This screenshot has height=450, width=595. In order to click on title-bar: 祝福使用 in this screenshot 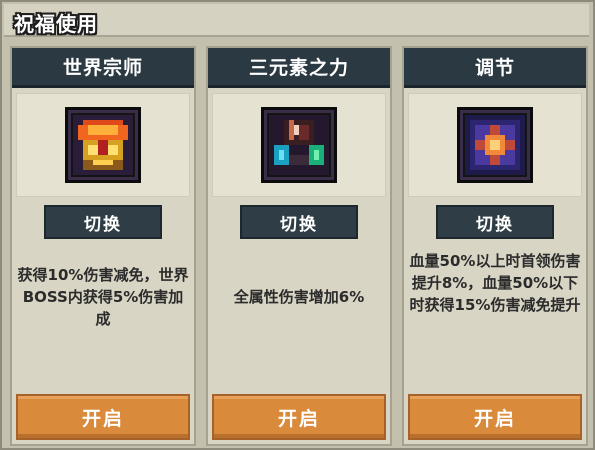, I will do `click(296, 20)`.